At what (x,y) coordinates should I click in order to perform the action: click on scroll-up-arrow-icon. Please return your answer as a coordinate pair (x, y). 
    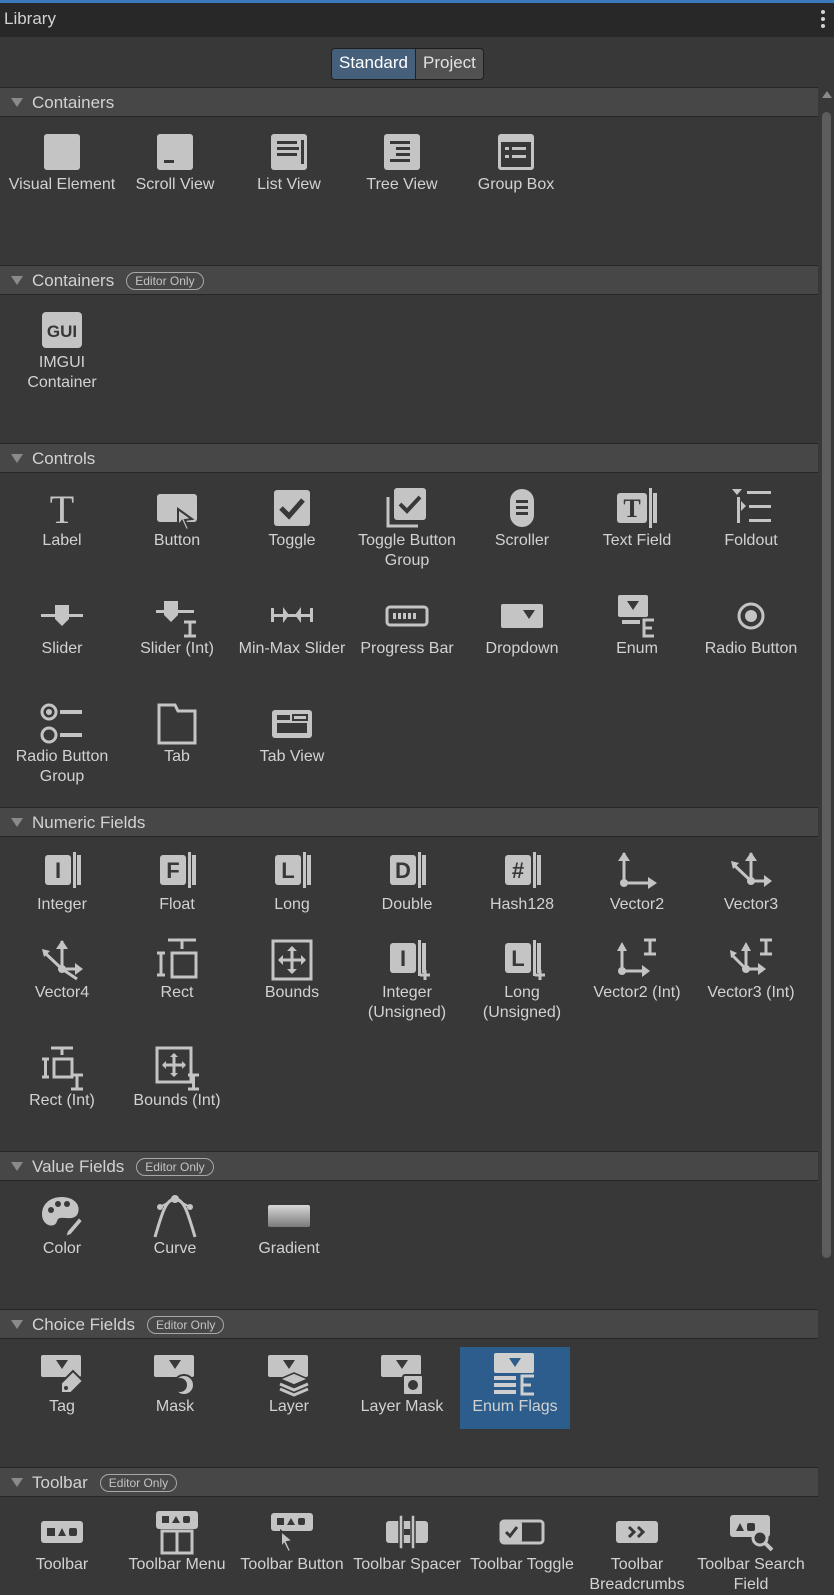
    Looking at the image, I should click on (827, 94).